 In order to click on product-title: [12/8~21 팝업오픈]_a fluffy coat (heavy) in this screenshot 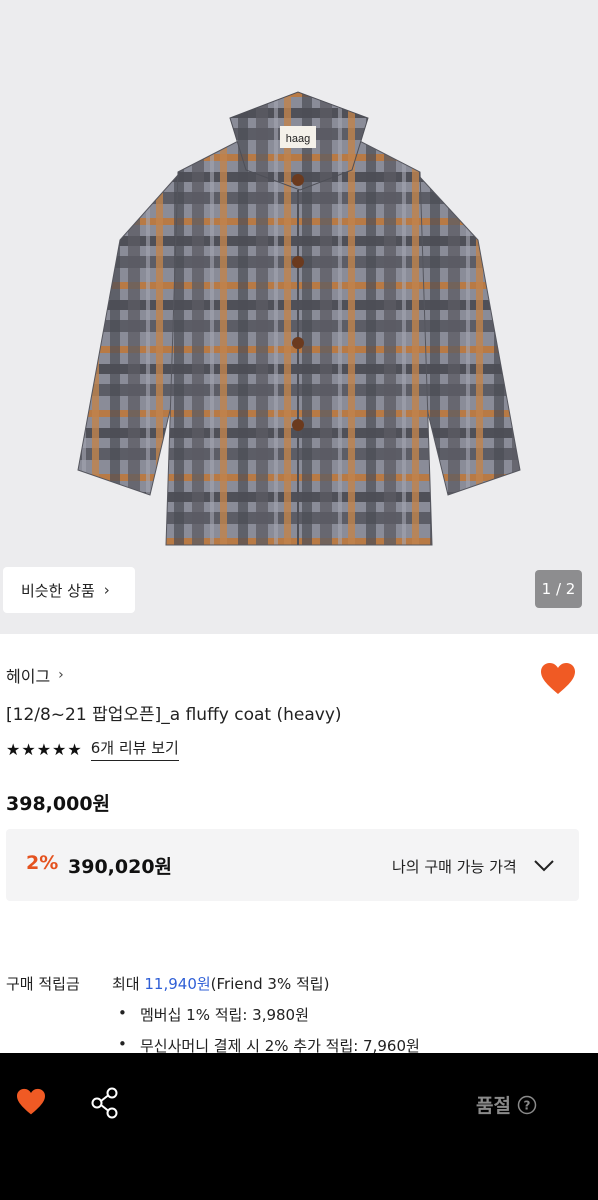, I will do `click(174, 715)`.